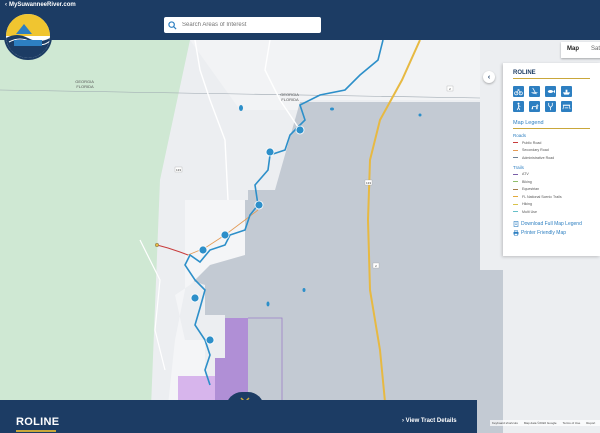  I want to click on road-shield-2: 2, so click(450, 88).